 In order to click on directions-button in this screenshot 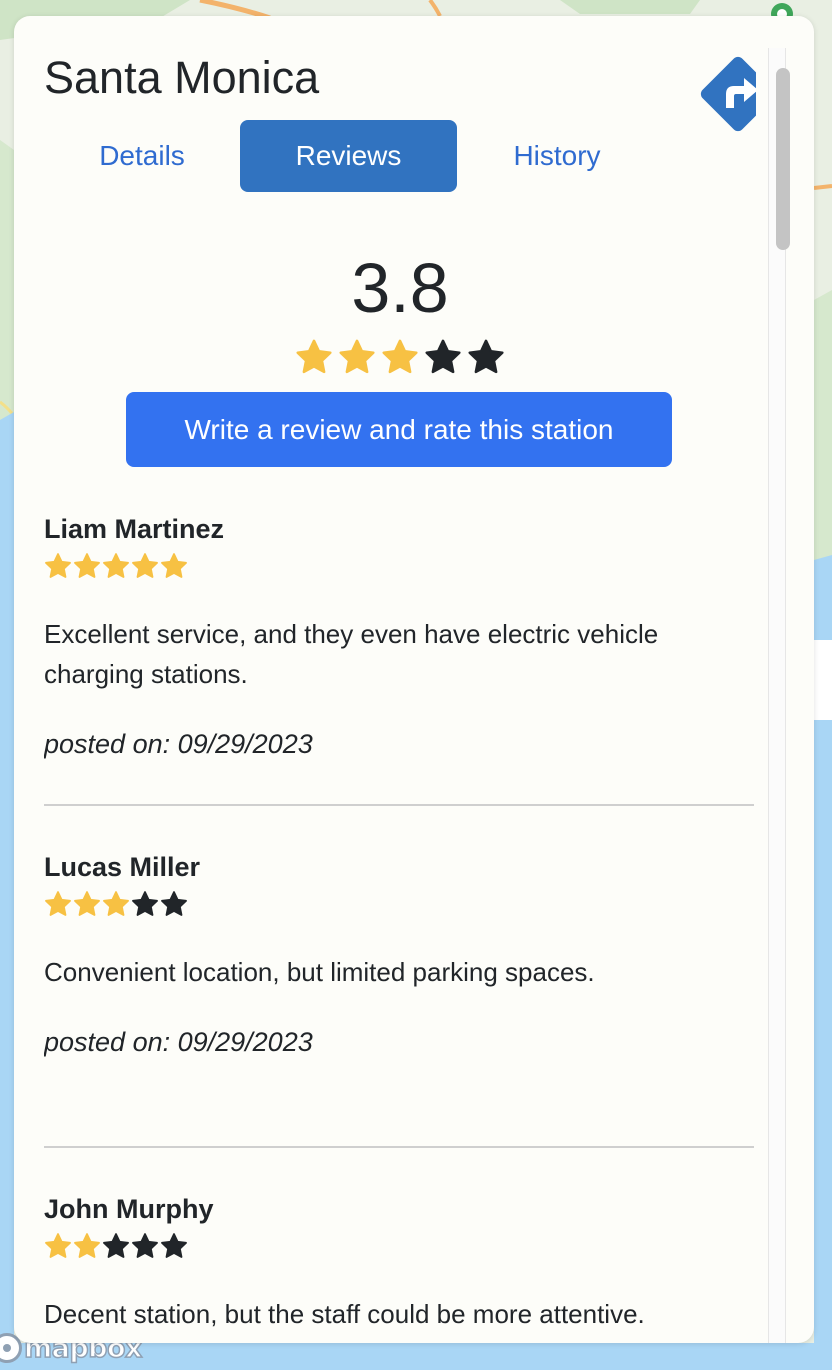, I will do `click(723, 94)`.